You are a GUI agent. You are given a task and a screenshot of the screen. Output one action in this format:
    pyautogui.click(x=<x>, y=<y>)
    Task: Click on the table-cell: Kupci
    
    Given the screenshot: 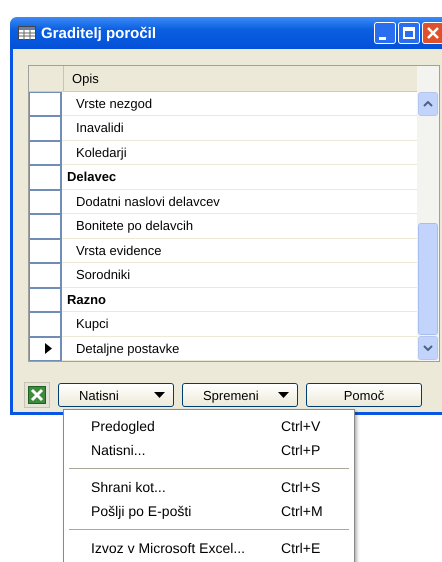 What is the action you would take?
    pyautogui.click(x=239, y=324)
    